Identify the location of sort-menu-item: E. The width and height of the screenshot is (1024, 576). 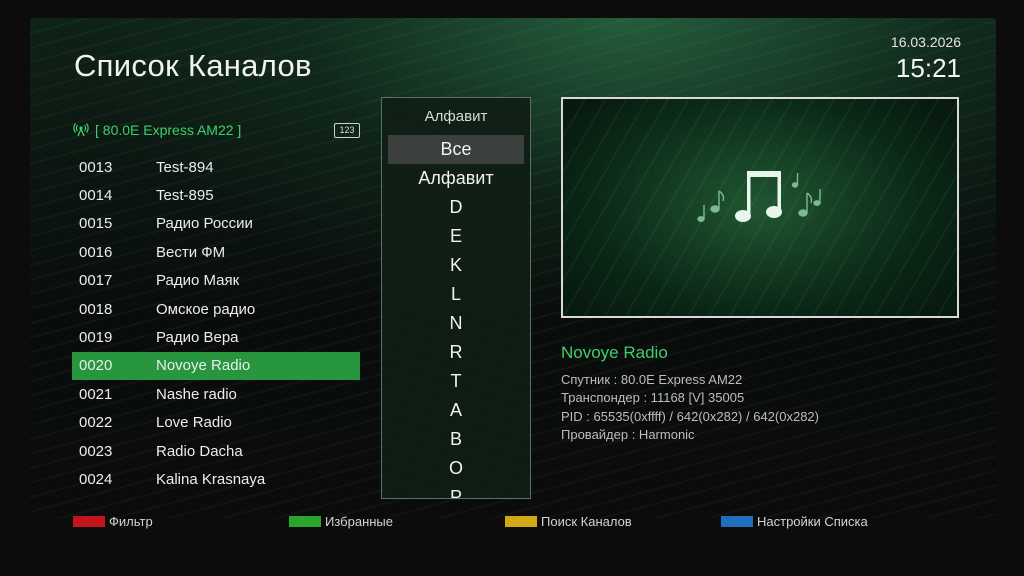
(456, 236).